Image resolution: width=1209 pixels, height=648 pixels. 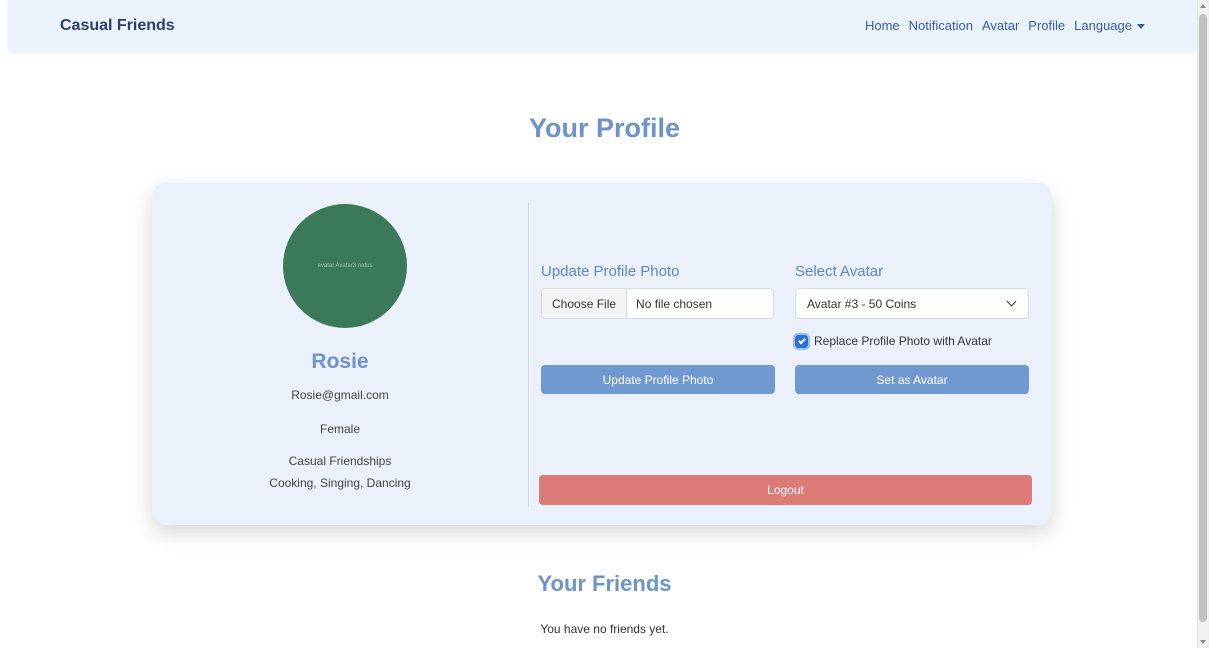 What do you see at coordinates (1203, 642) in the screenshot?
I see `scroll-down-arrow-icon` at bounding box center [1203, 642].